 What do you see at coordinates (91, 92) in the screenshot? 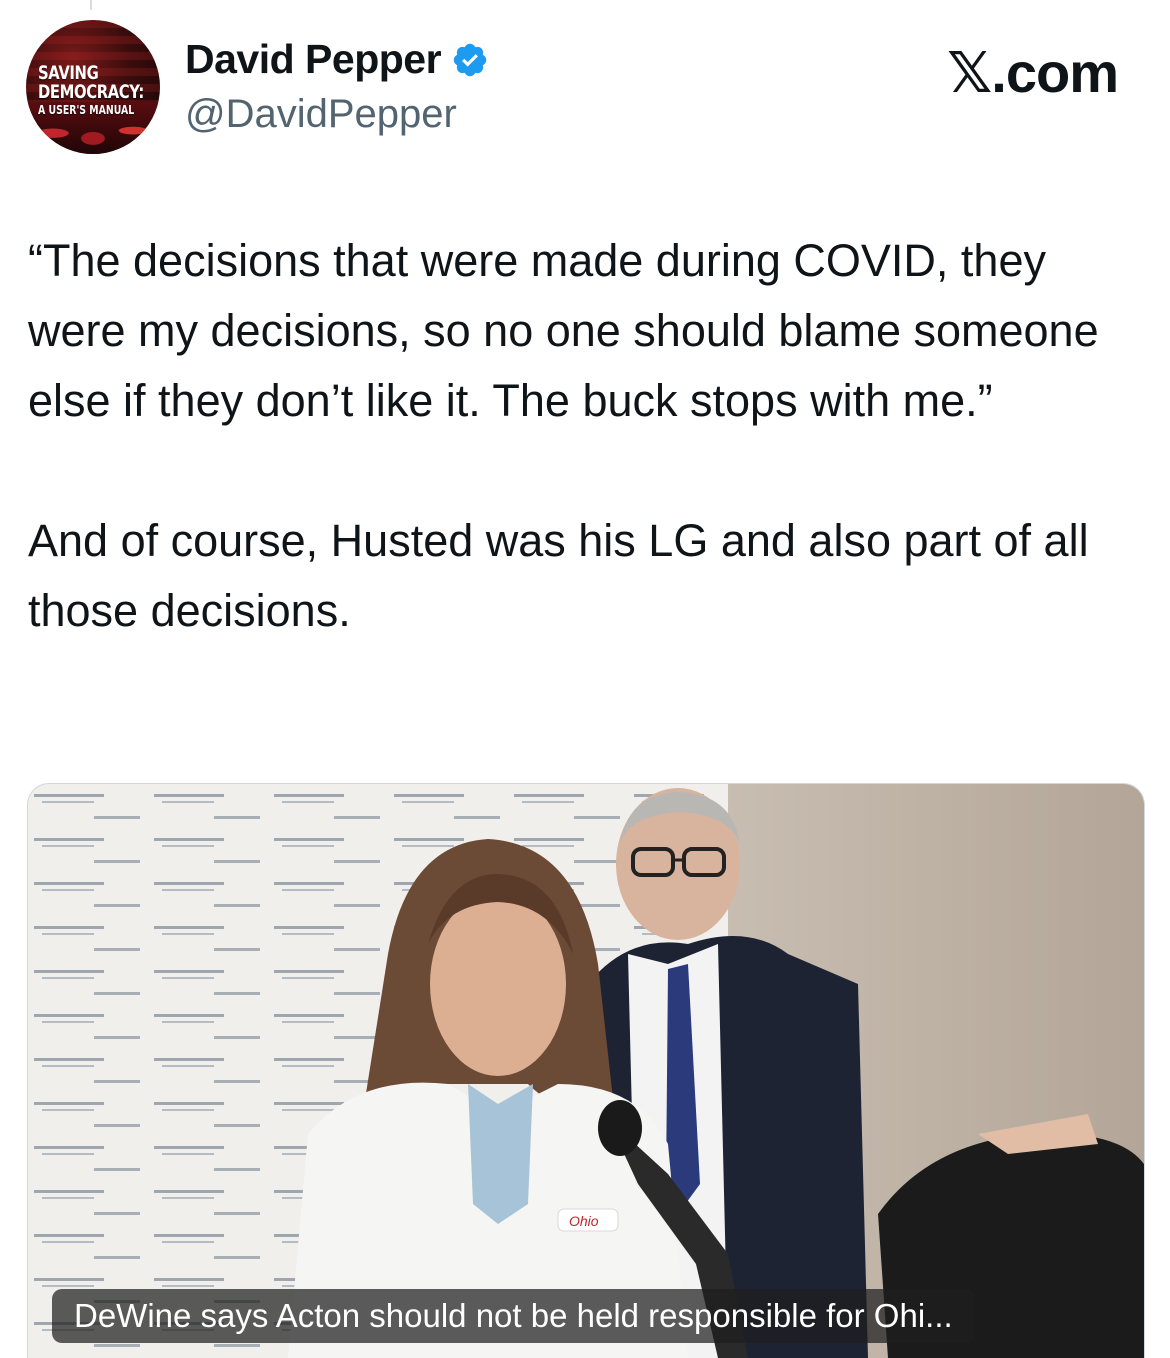
I see `avatar-text-line-2: DEMOCRACY:` at bounding box center [91, 92].